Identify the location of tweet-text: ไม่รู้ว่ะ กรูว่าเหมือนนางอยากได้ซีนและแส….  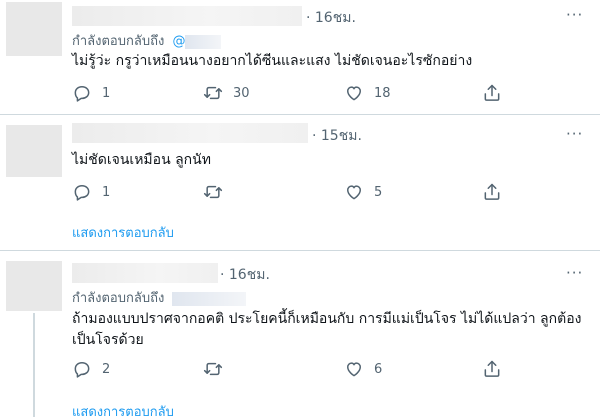
(272, 61).